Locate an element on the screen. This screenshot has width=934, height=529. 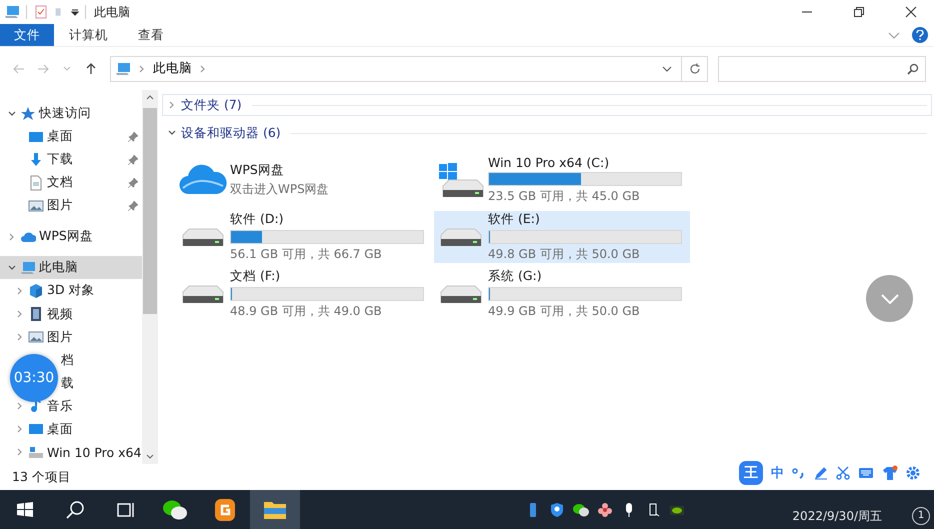
ribbon-tab: 计算机 is located at coordinates (88, 35).